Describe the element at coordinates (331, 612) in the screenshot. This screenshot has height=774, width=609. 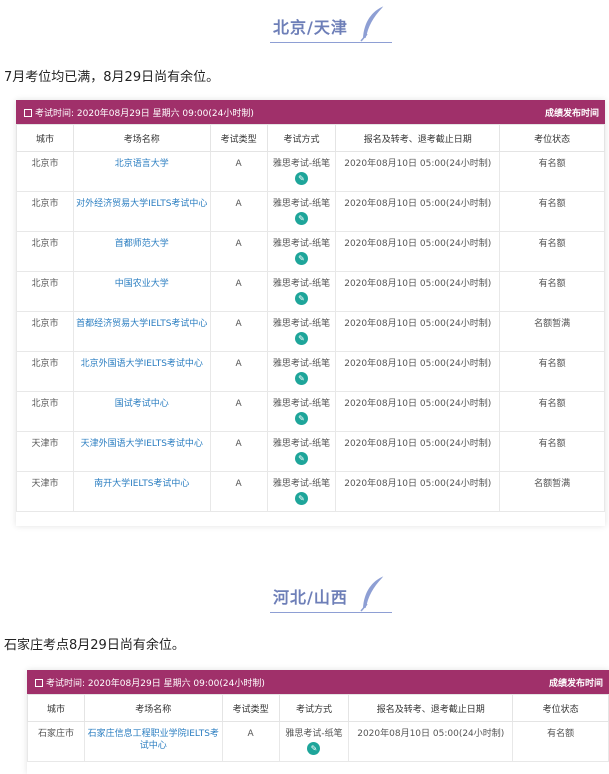
I see `title-underline` at that location.